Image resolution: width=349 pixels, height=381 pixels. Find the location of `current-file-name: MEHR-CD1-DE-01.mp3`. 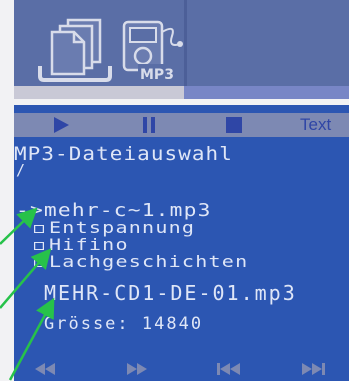

current-file-name: MEHR-CD1-DE-01.mp3 is located at coordinates (170, 293).